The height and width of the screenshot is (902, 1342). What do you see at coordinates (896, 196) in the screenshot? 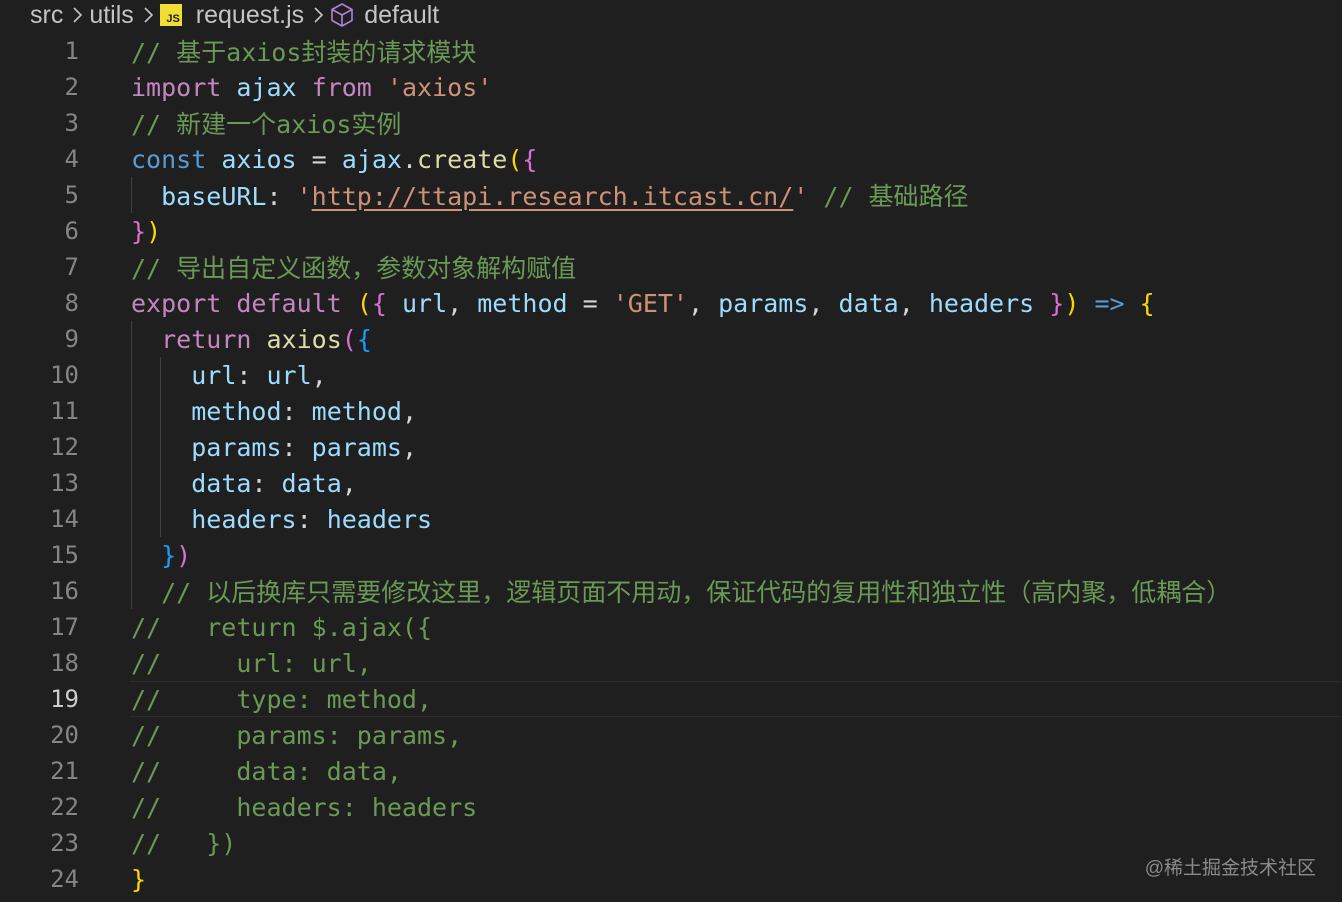
I see `code-token: // 基础路径` at bounding box center [896, 196].